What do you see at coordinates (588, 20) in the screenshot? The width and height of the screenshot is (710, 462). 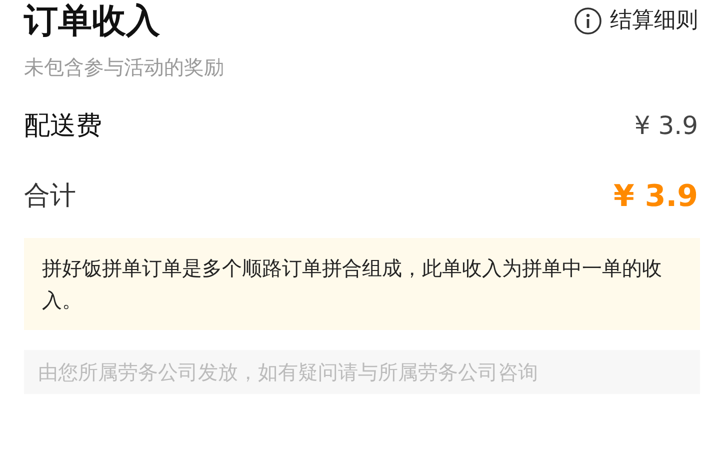 I see `info-icon` at bounding box center [588, 20].